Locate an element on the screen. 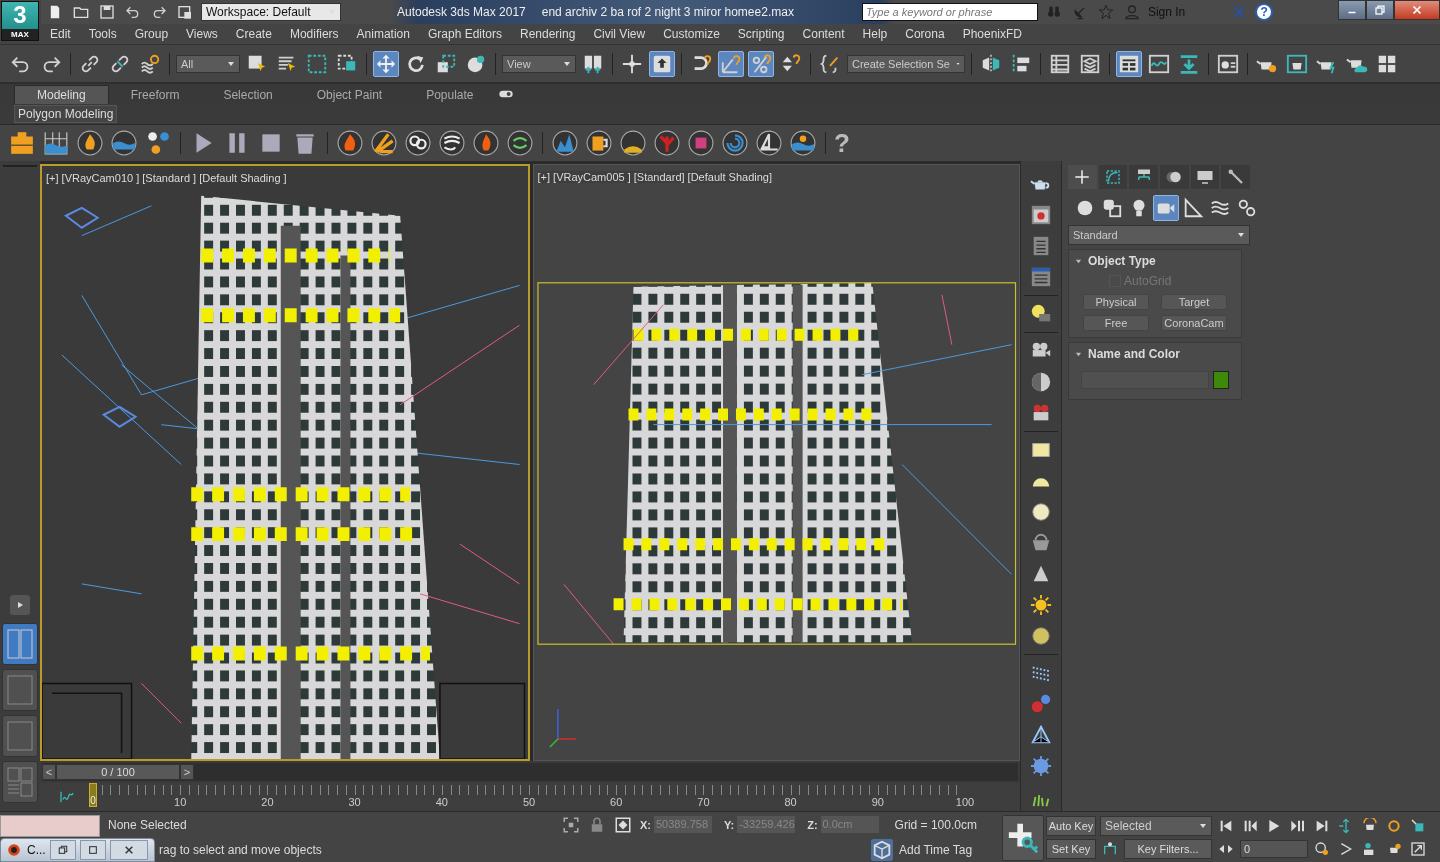 The image size is (1440, 862). camera-type-button: Free is located at coordinates (1116, 323).